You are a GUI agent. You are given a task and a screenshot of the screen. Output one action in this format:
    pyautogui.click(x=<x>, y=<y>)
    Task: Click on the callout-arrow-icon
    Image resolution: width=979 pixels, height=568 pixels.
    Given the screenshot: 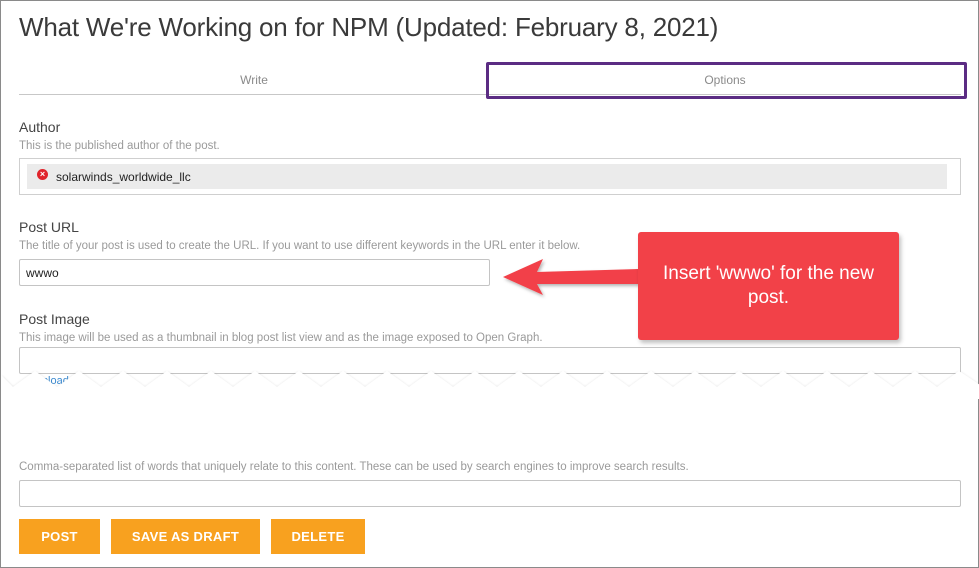 What is the action you would take?
    pyautogui.click(x=571, y=277)
    